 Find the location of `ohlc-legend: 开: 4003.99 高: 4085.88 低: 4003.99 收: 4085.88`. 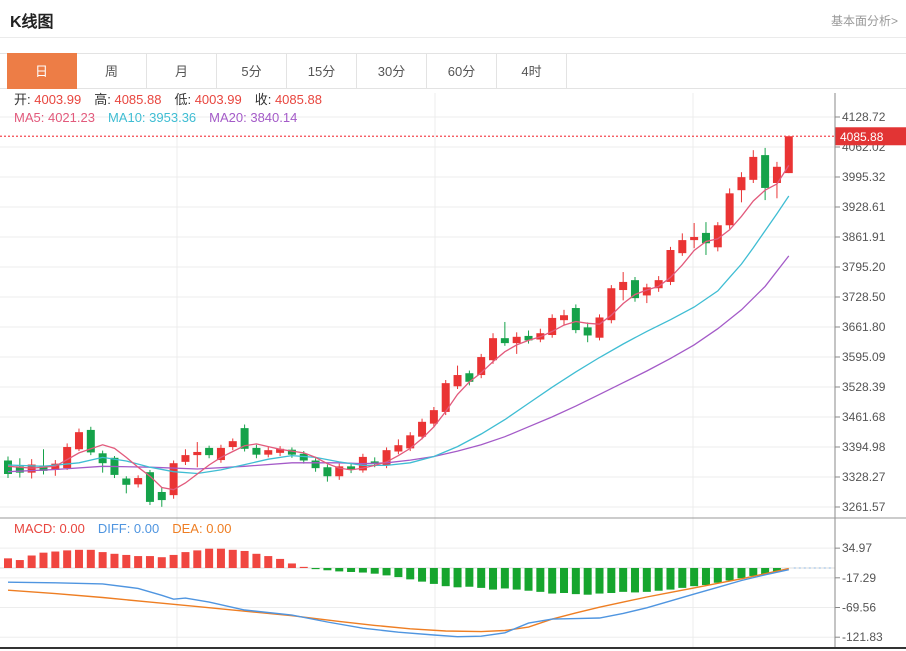

ohlc-legend: 开: 4003.99 高: 4085.88 低: 4003.99 收: 4085.88 is located at coordinates (174, 99).